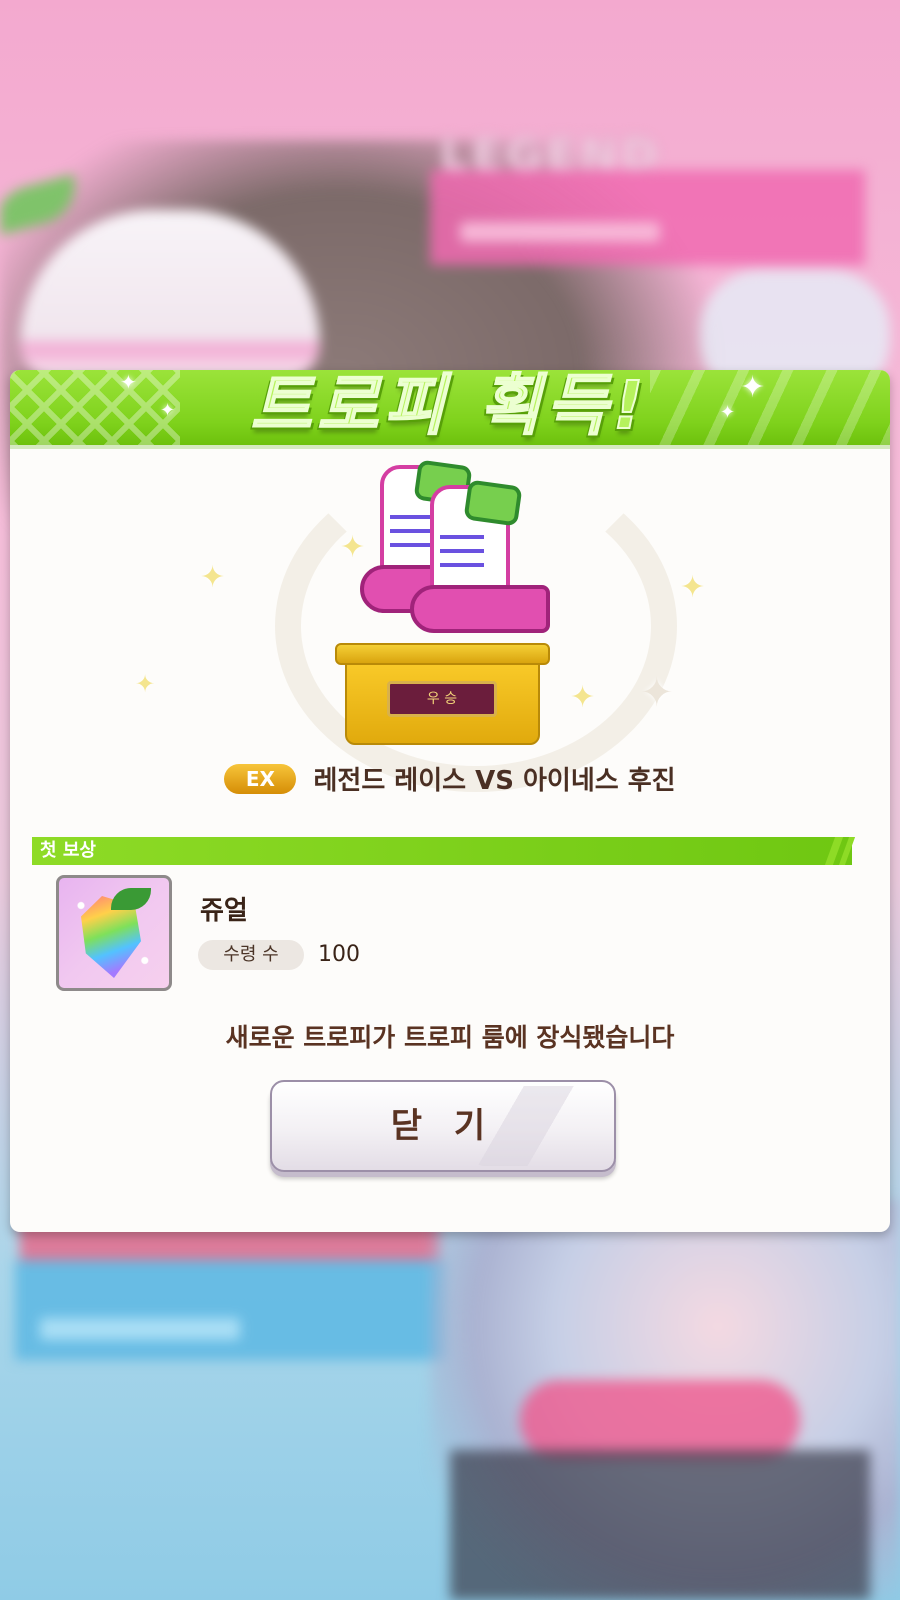 This screenshot has height=1600, width=900. Describe the element at coordinates (442, 699) in the screenshot. I see `trophy-plate: 우 승` at that location.